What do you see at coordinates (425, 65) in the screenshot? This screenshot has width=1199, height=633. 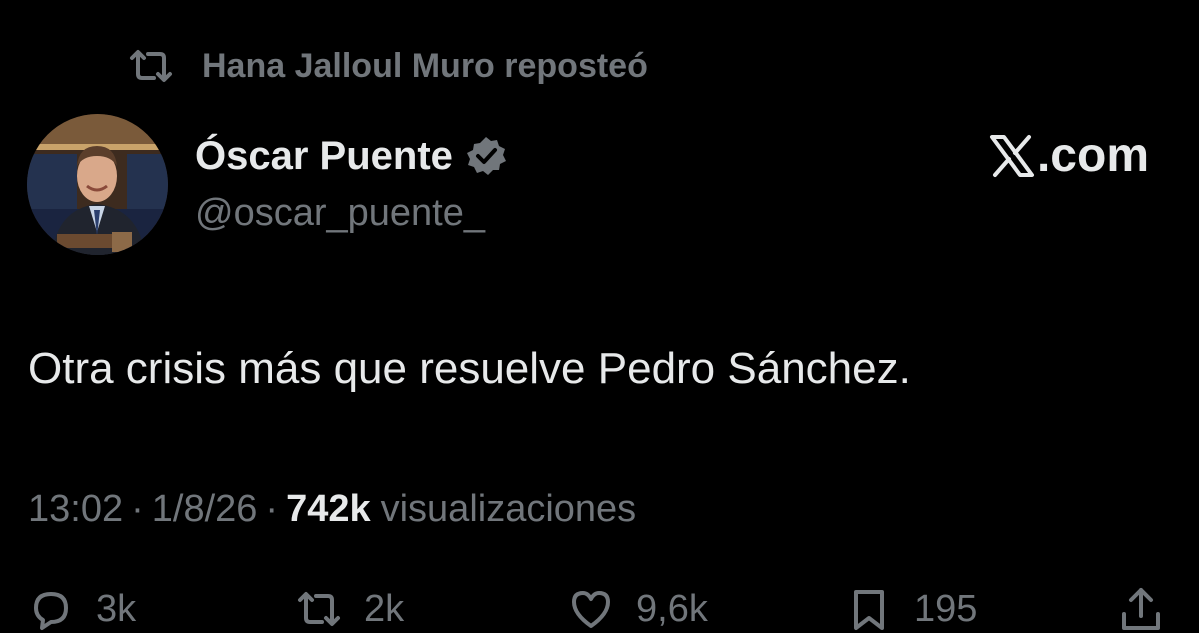 I see `repost-label: Hana Jalloul Muro reposteó` at bounding box center [425, 65].